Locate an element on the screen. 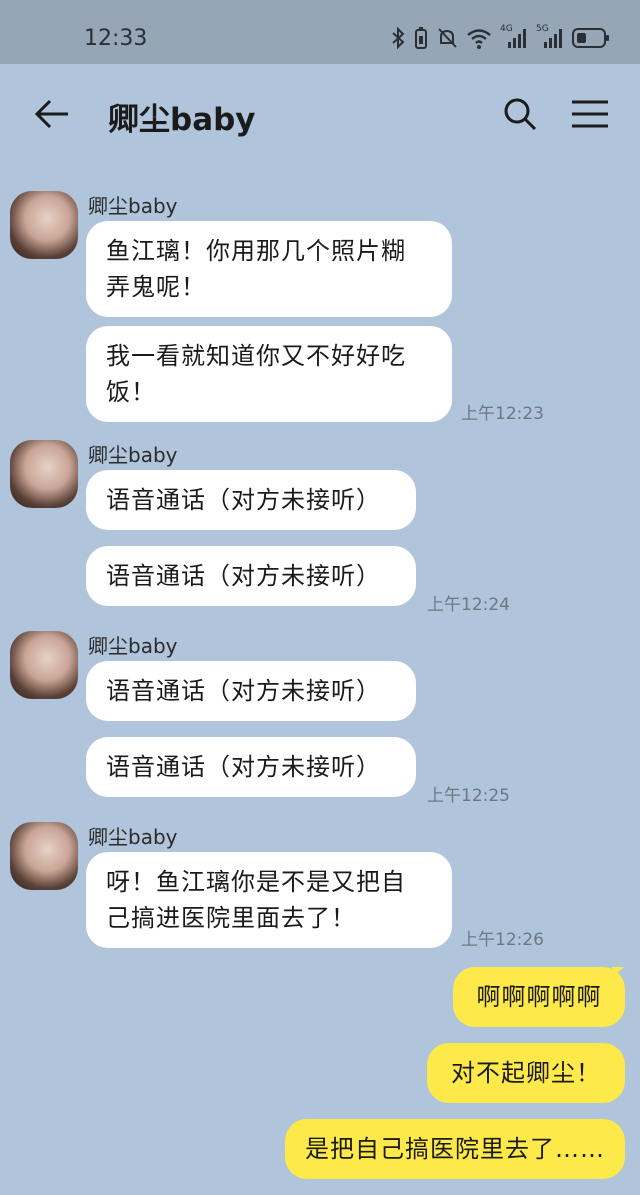  wifi-icon is located at coordinates (479, 39).